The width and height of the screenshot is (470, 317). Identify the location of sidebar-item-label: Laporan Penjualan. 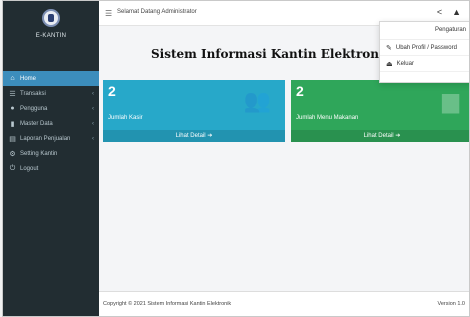
(45, 138).